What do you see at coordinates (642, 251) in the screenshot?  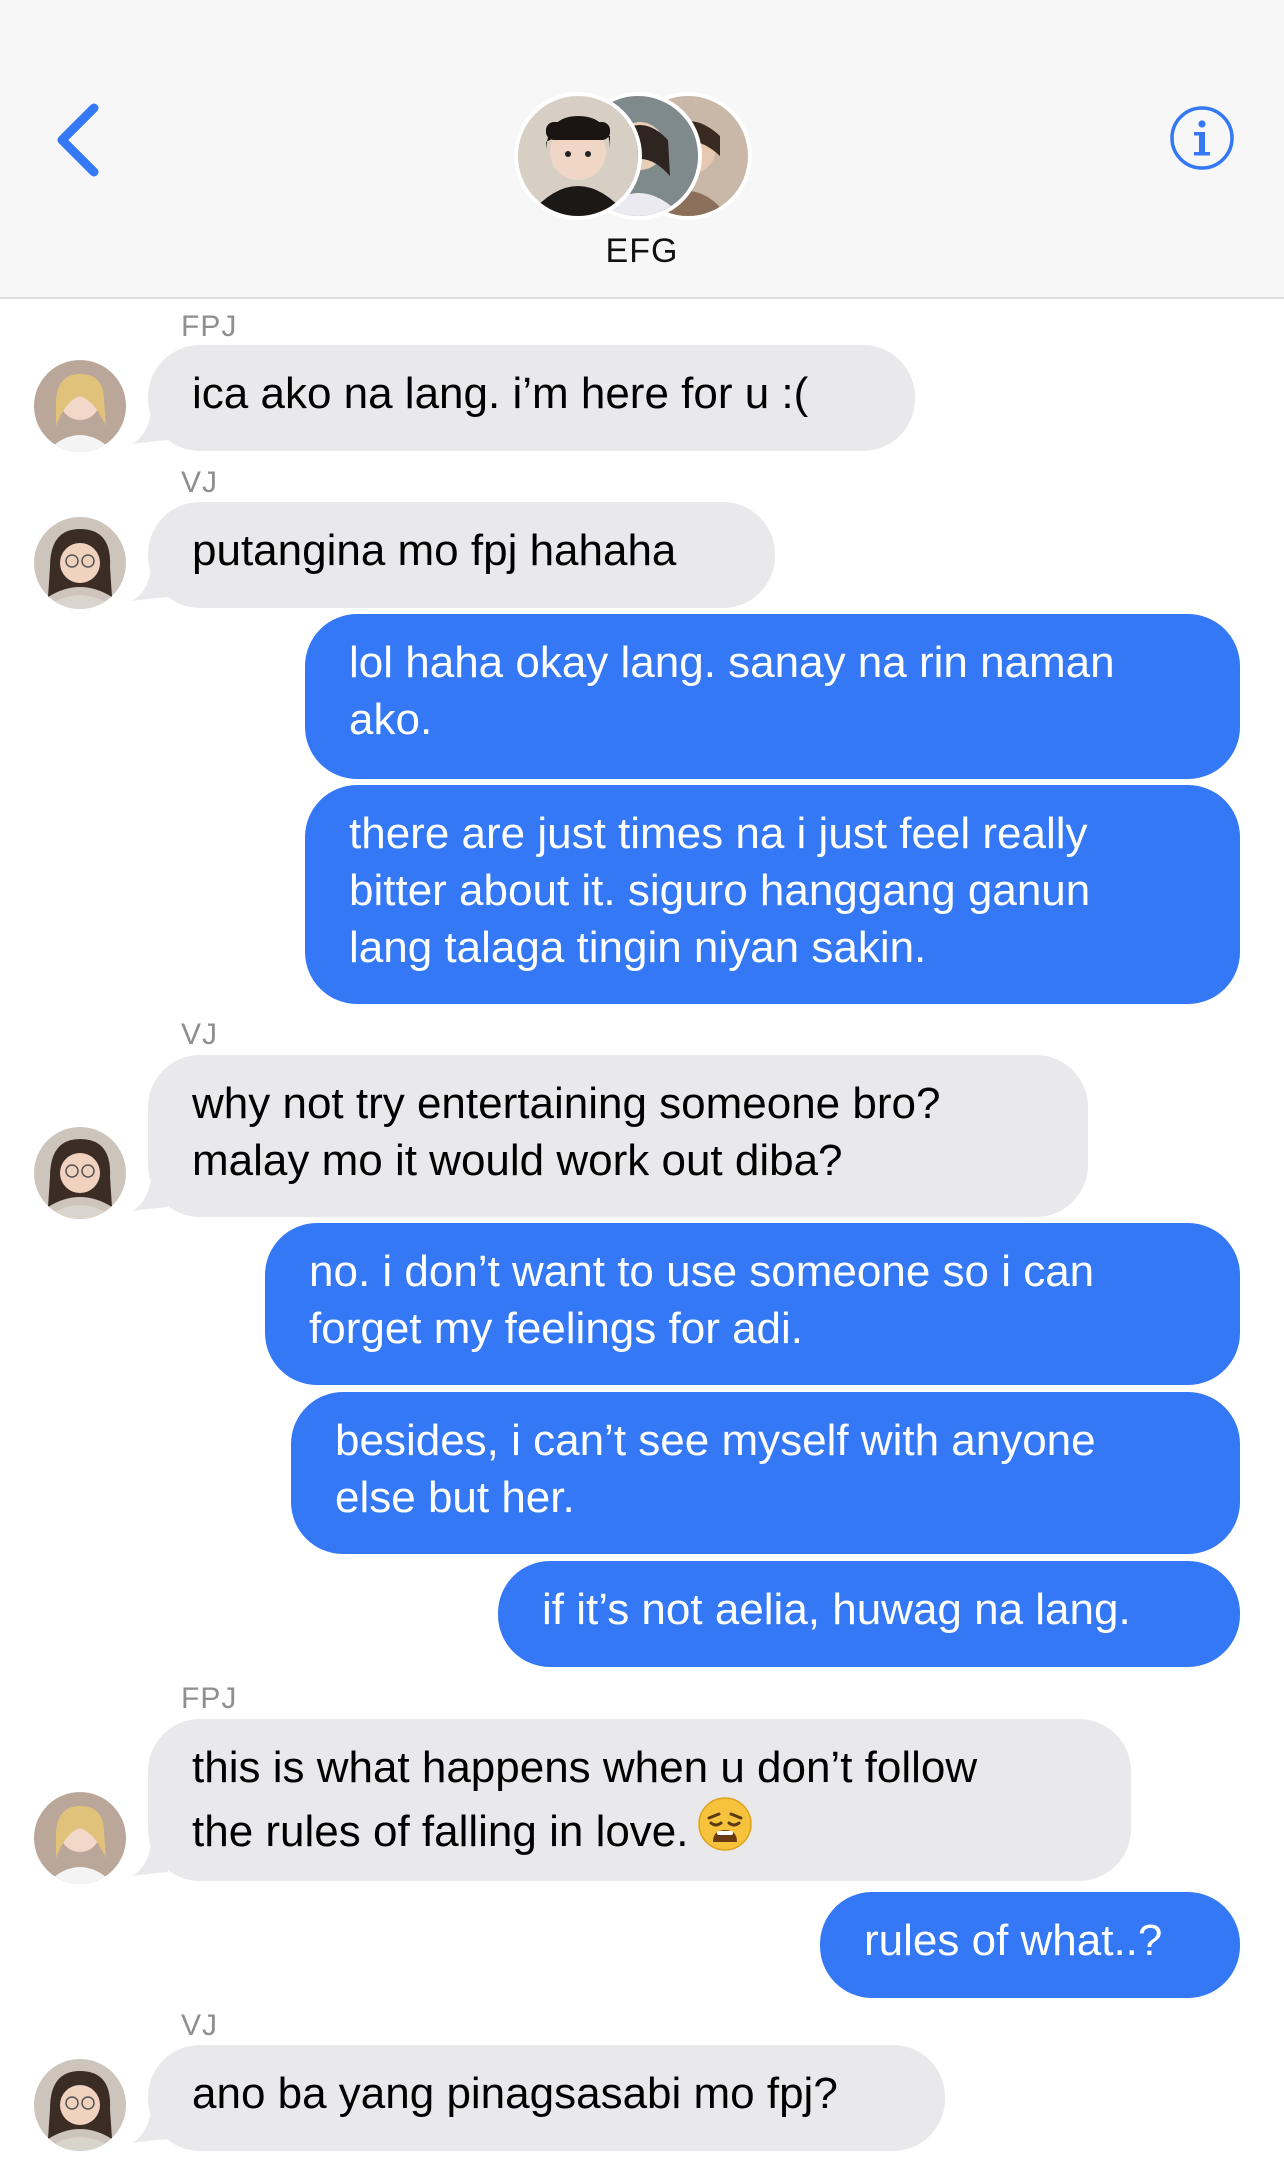 I see `group-name: EFG` at bounding box center [642, 251].